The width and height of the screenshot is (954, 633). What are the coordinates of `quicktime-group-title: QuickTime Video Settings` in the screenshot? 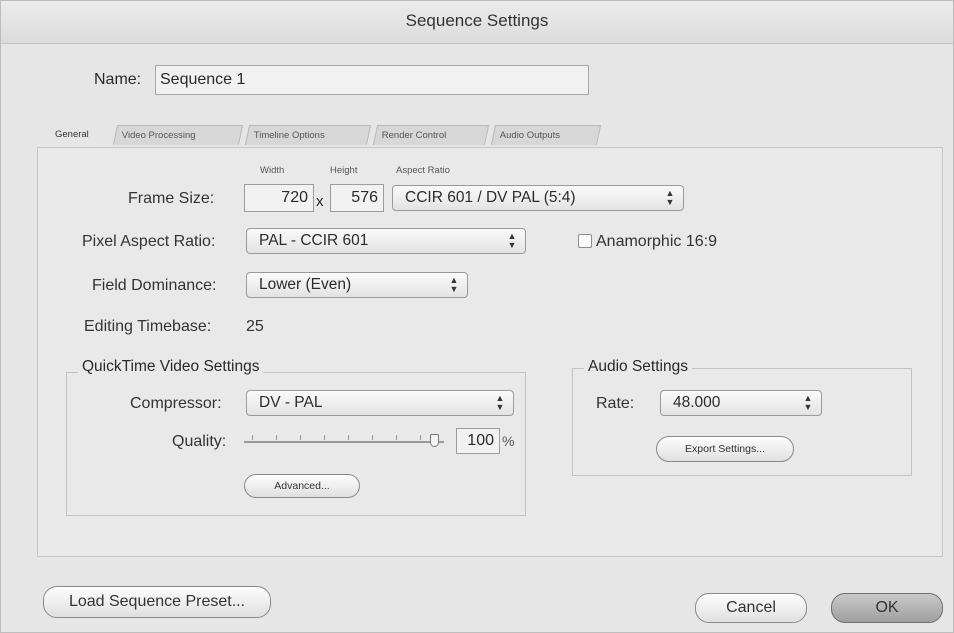 It's located at (171, 367).